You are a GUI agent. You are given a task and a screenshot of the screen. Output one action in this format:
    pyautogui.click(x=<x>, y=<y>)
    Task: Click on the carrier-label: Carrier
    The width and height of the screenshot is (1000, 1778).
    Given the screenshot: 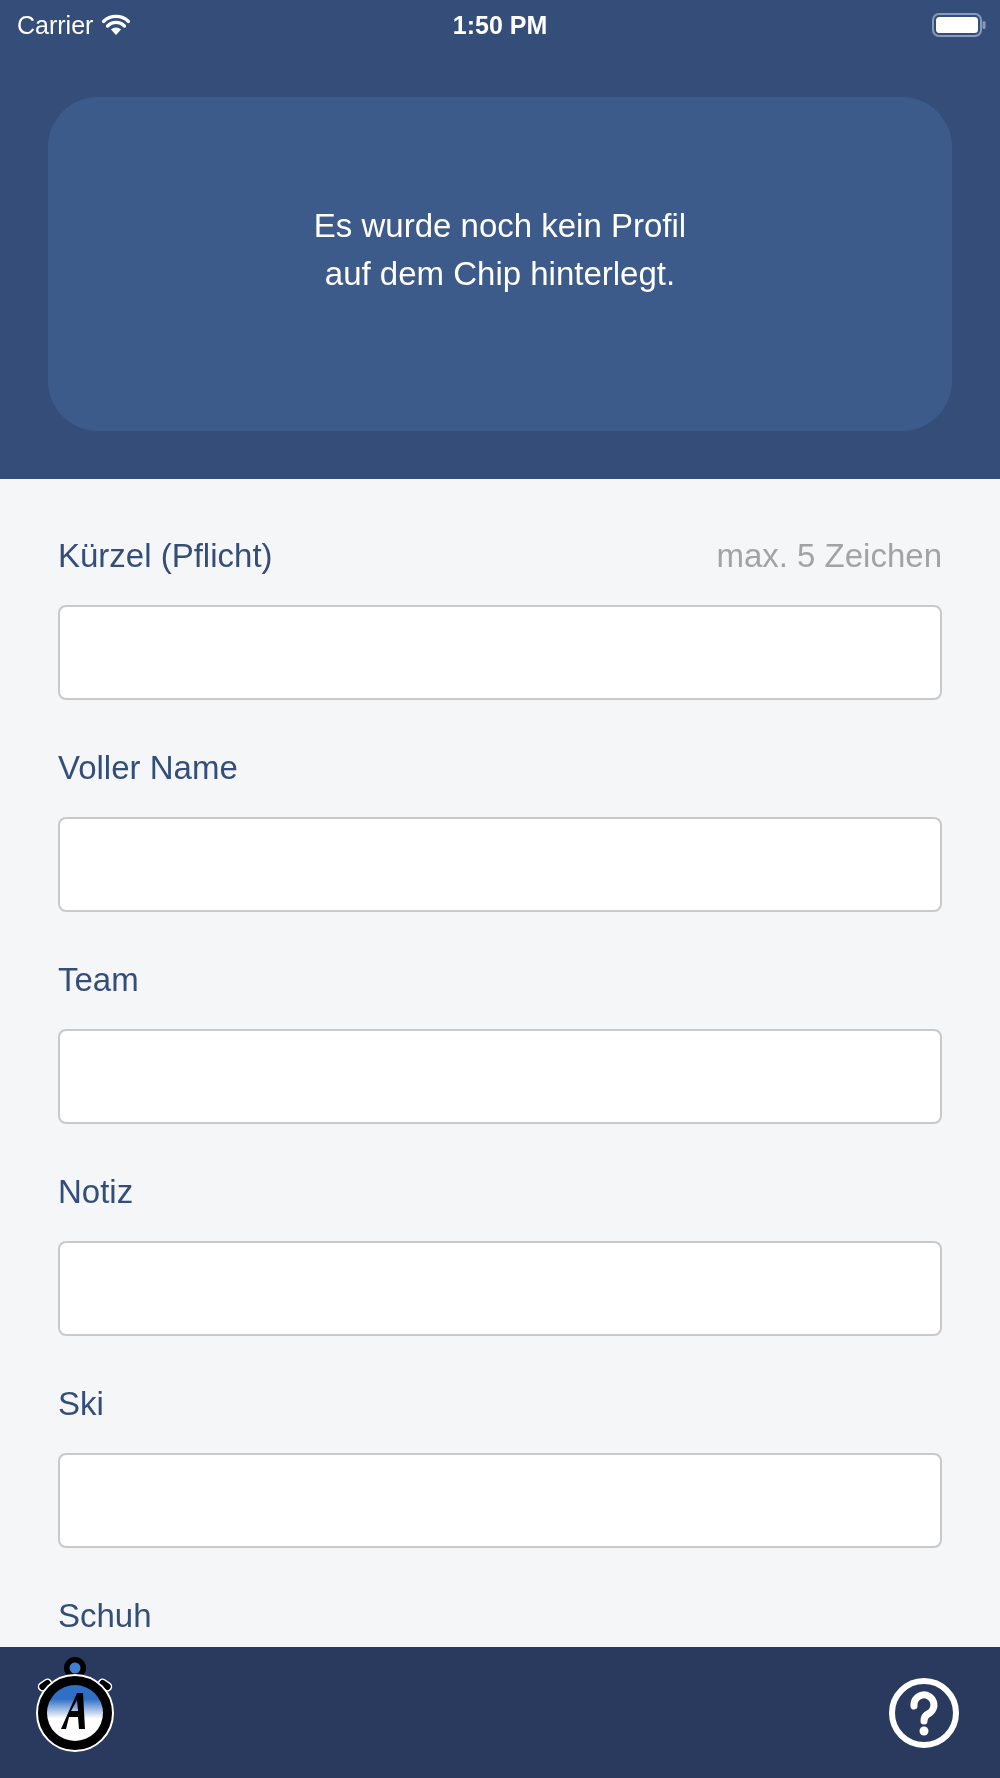 What is the action you would take?
    pyautogui.click(x=55, y=25)
    